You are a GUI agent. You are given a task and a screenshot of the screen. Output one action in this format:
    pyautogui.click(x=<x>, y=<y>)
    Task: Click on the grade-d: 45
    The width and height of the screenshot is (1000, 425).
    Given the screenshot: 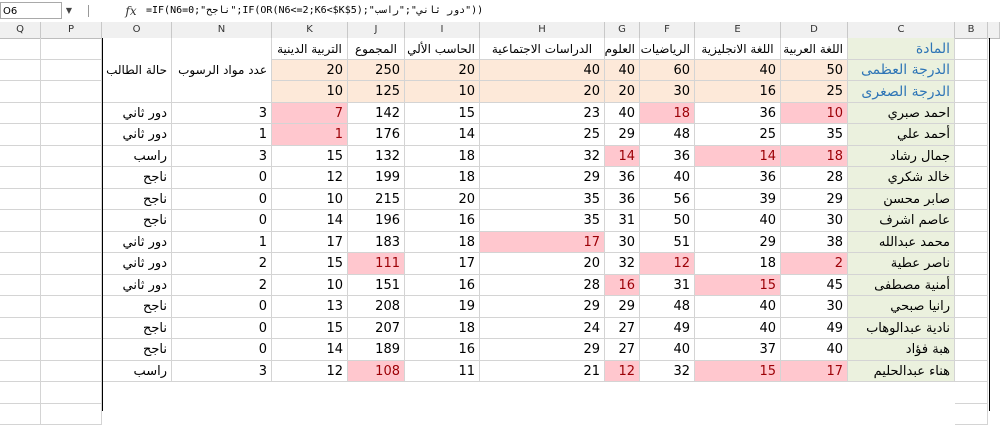 What is the action you would take?
    pyautogui.click(x=814, y=285)
    